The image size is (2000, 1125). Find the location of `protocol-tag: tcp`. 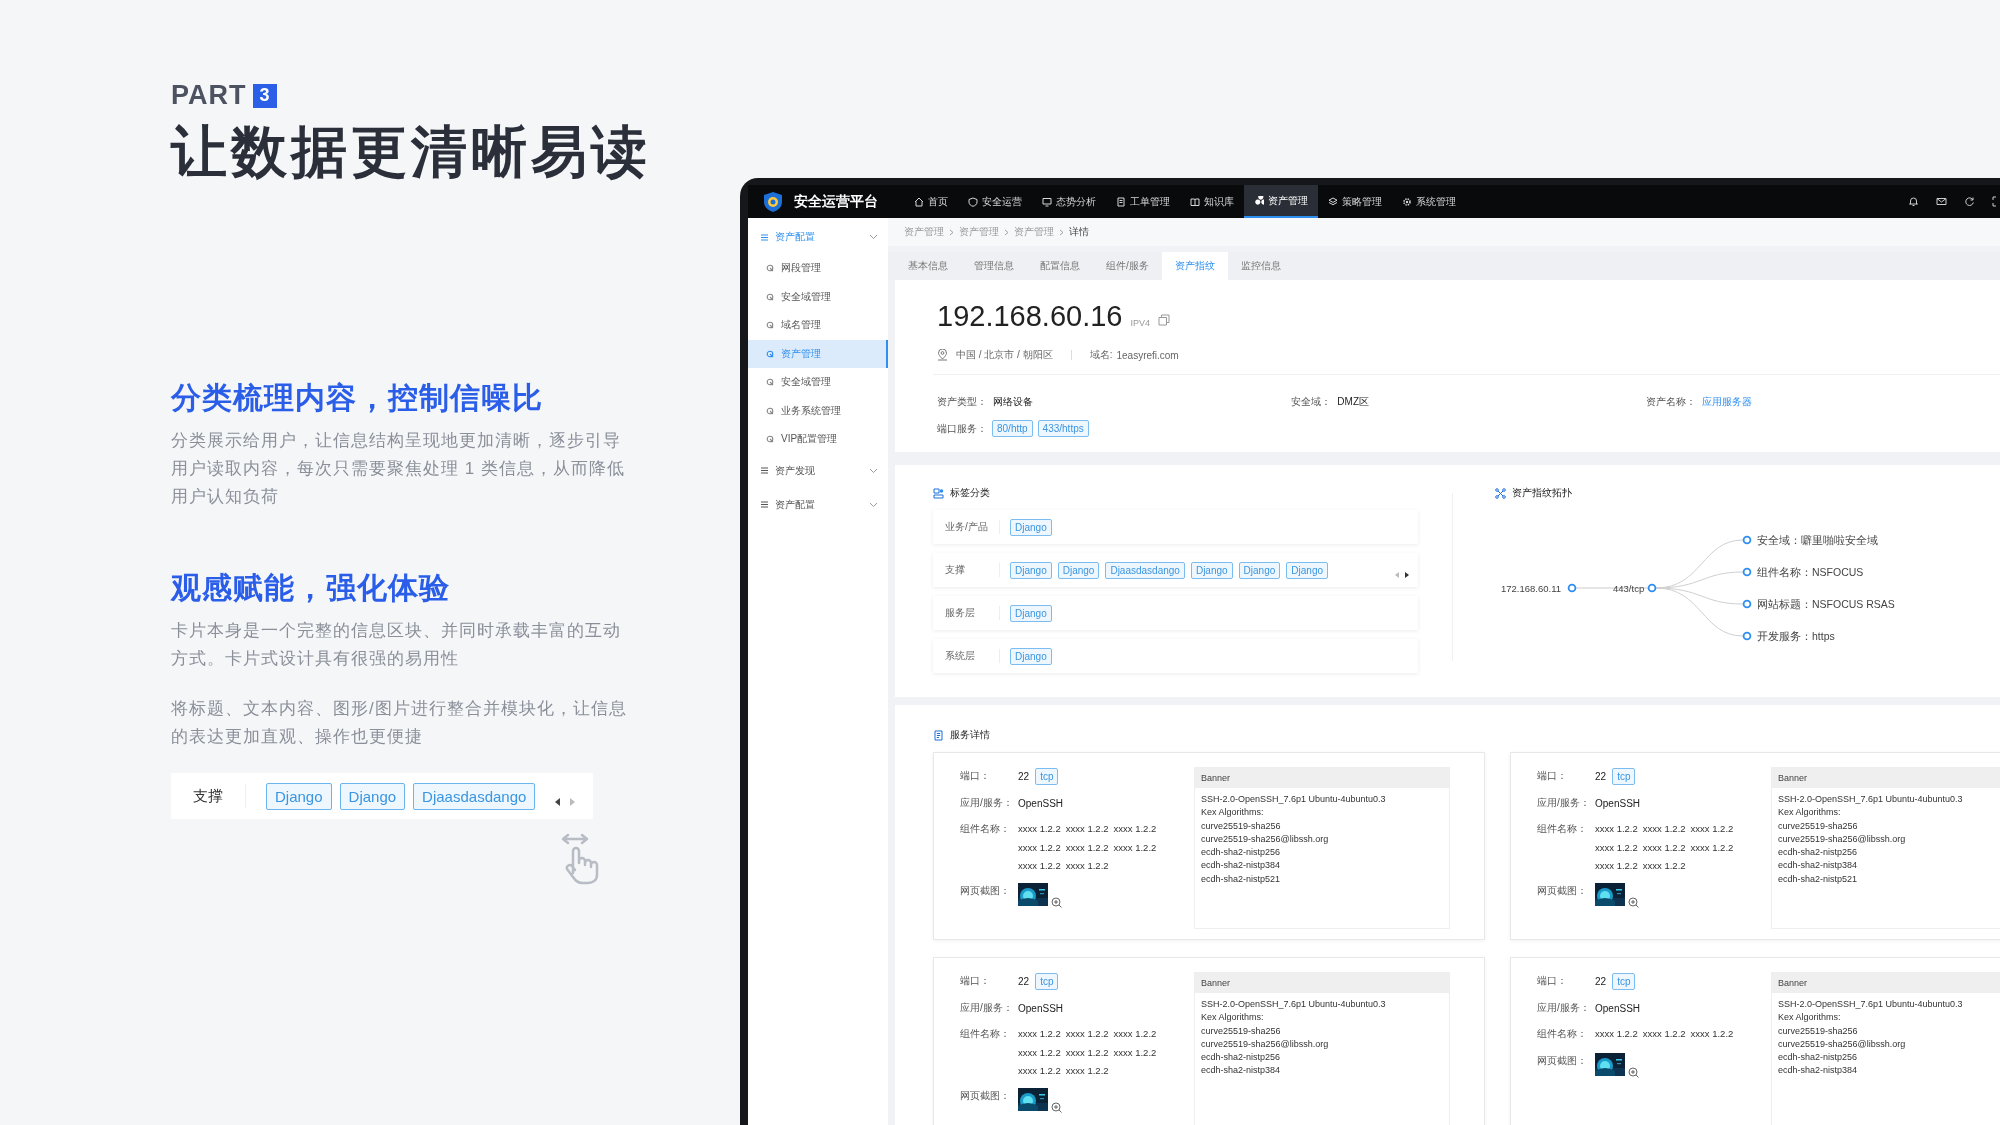

protocol-tag: tcp is located at coordinates (1624, 776).